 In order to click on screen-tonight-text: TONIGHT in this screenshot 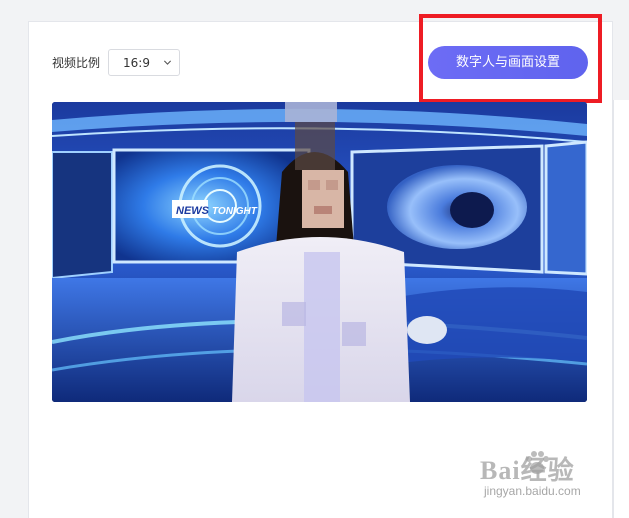, I will do `click(235, 211)`.